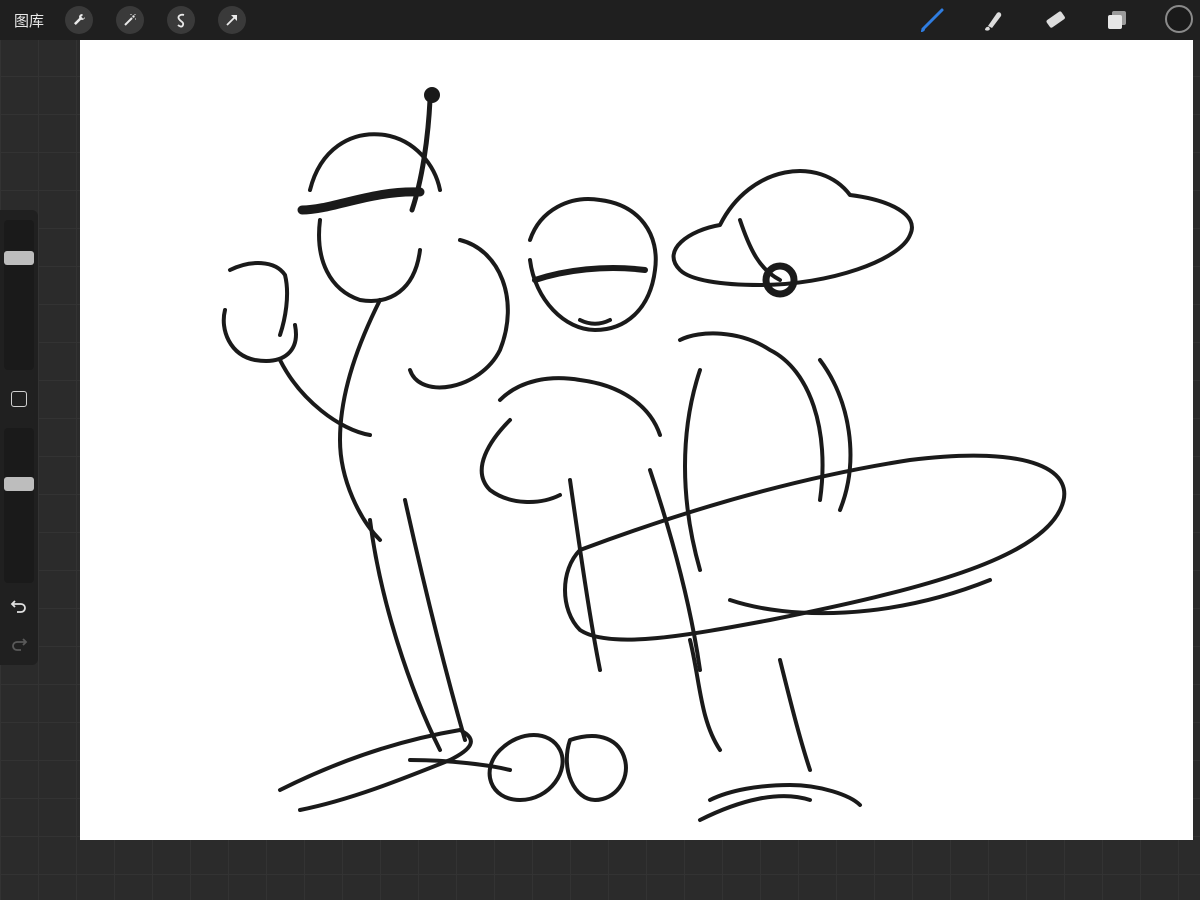 The image size is (1200, 900). I want to click on left-sidebar, so click(19, 437).